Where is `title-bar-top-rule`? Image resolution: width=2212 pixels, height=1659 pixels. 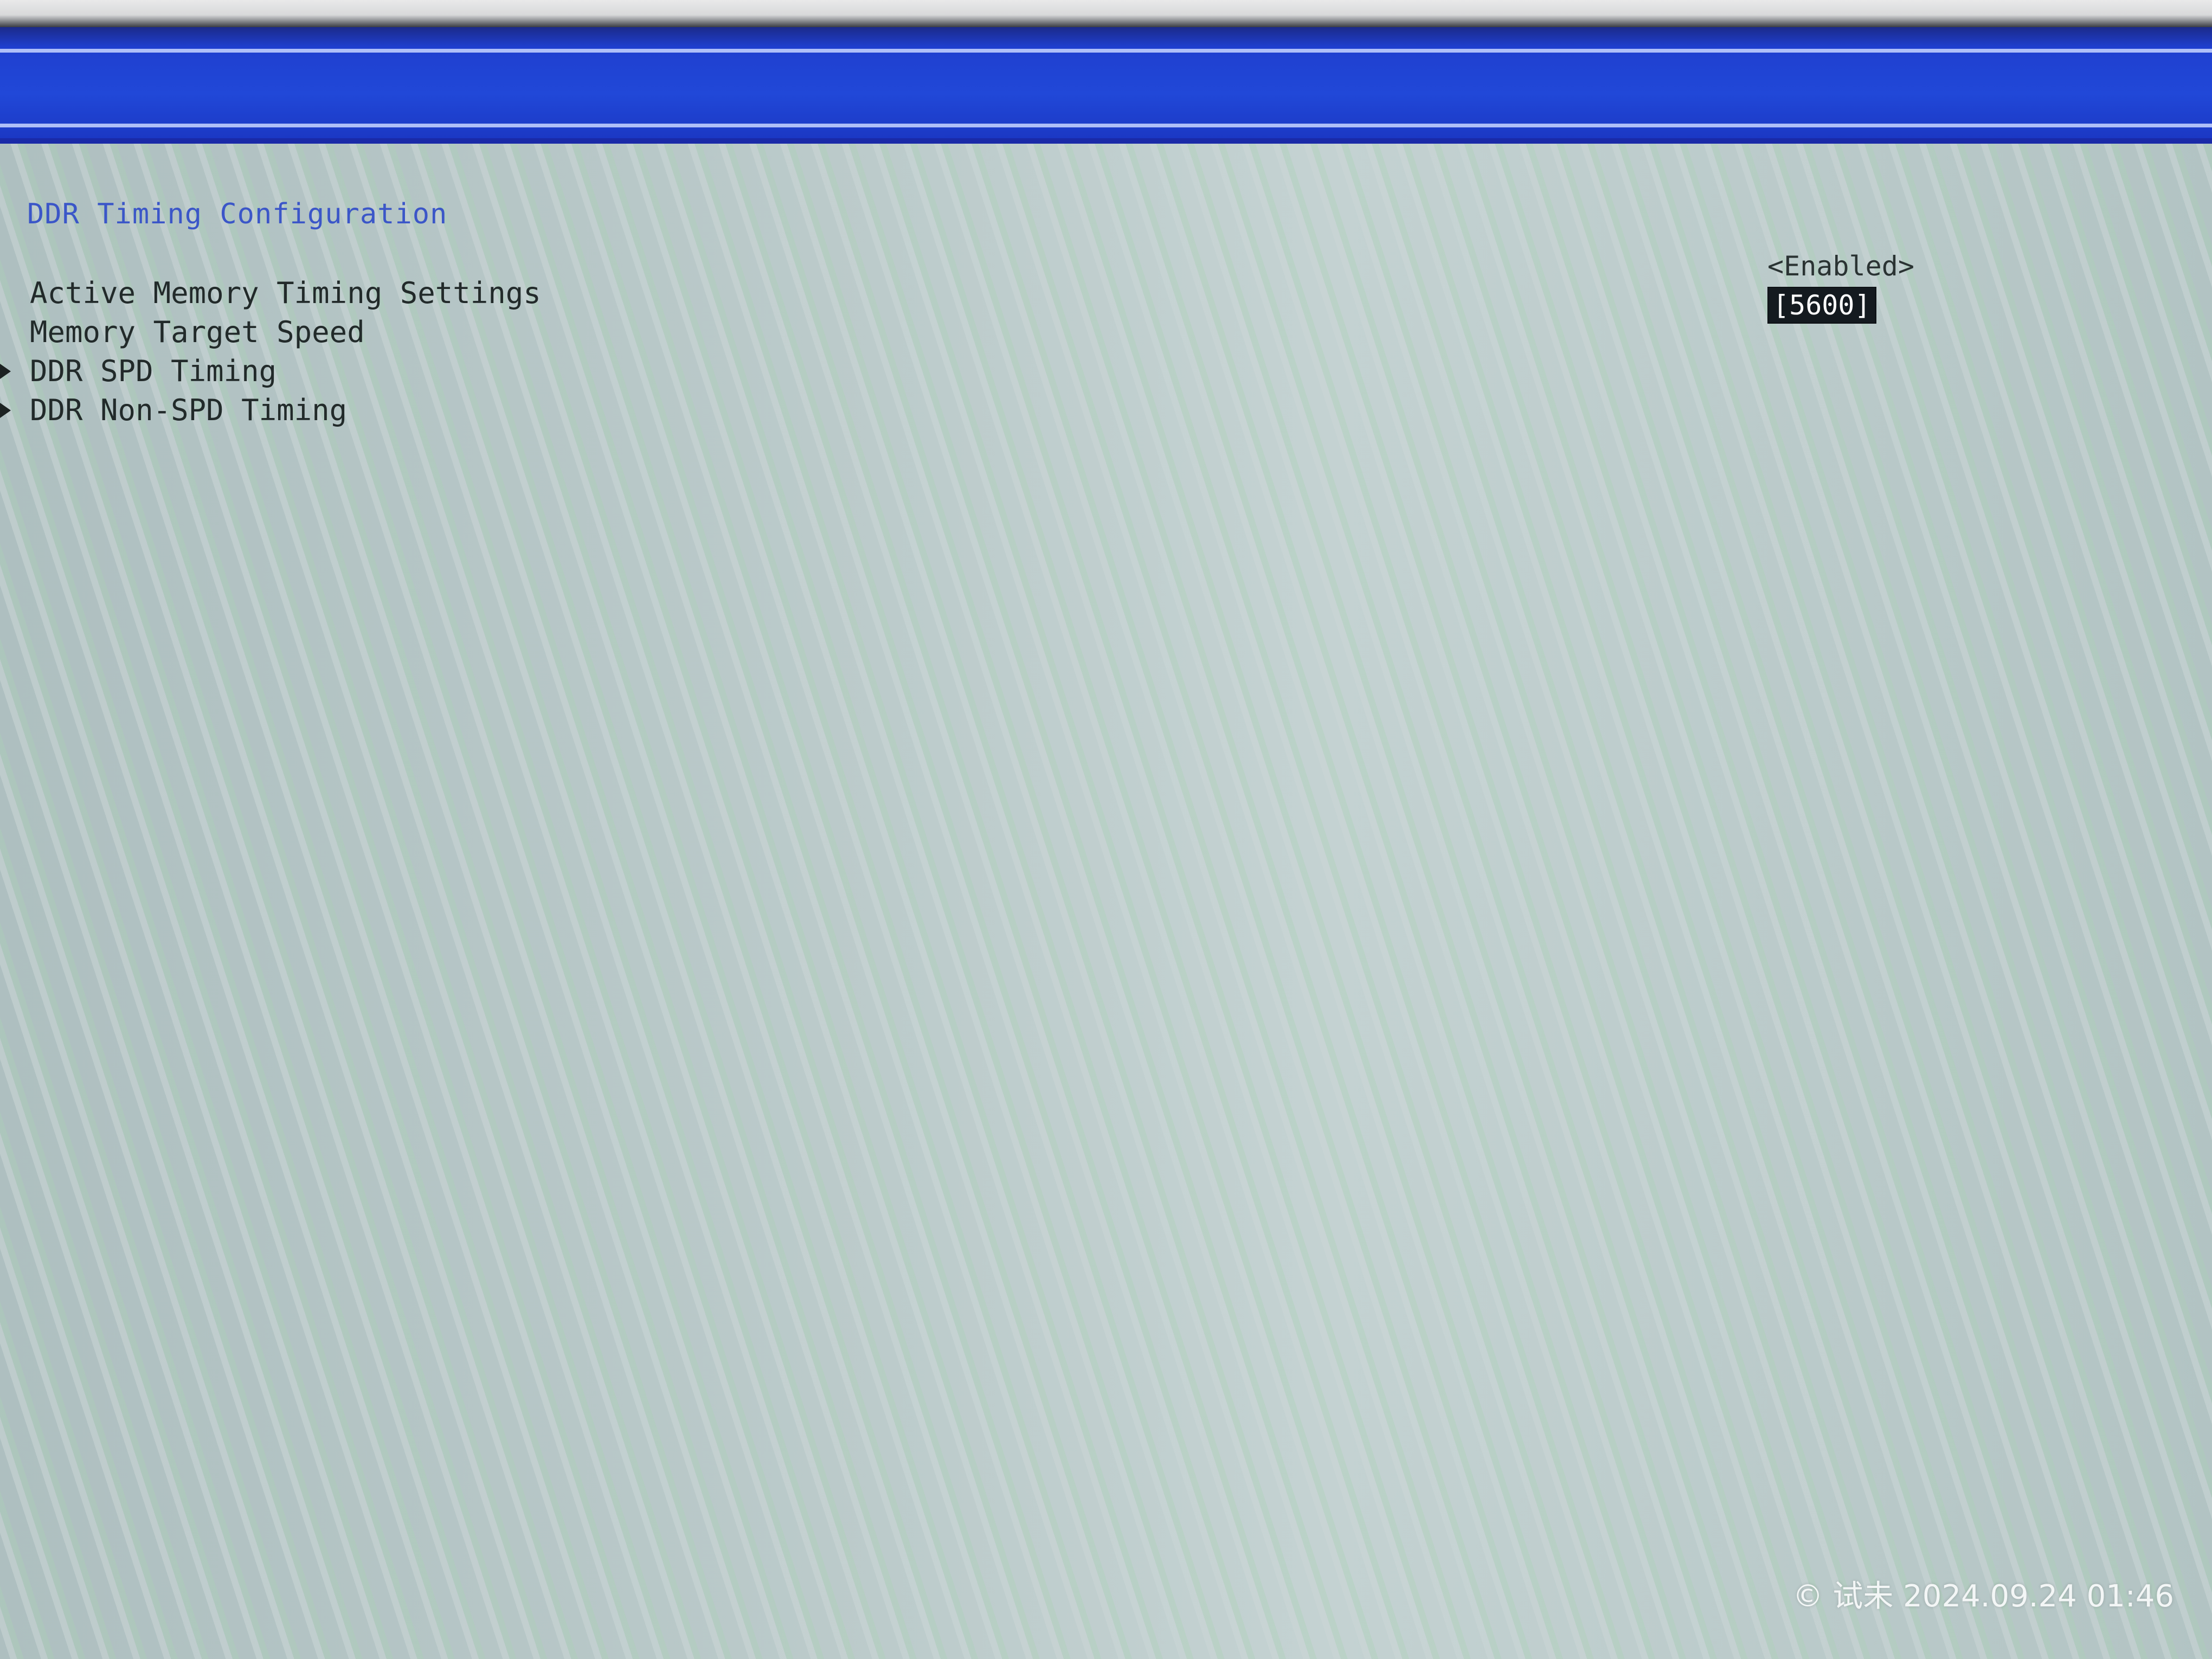 title-bar-top-rule is located at coordinates (1106, 51).